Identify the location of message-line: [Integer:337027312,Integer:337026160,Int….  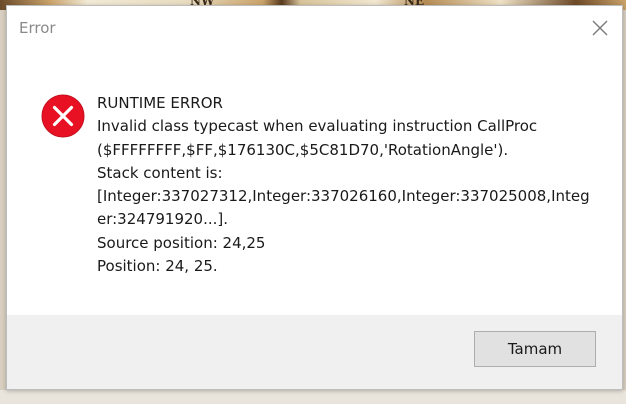
(343, 196).